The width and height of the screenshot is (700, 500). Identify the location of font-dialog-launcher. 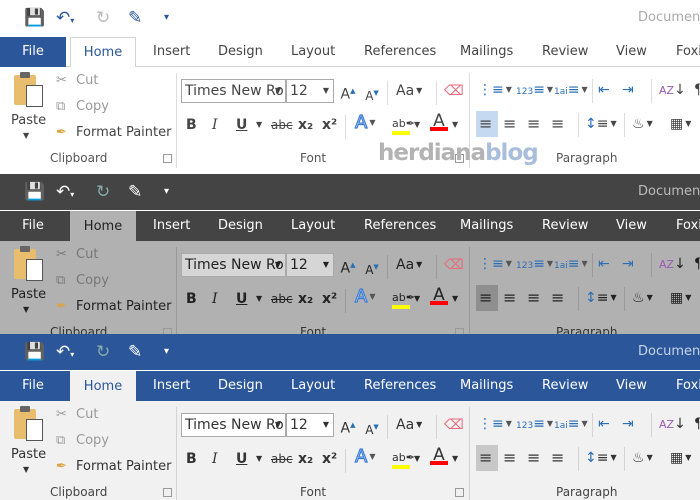
(459, 492).